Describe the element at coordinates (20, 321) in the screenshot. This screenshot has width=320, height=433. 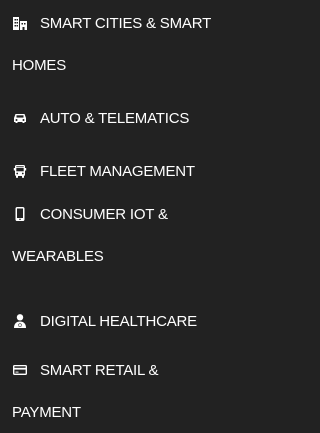
I see `user-md-icon` at that location.